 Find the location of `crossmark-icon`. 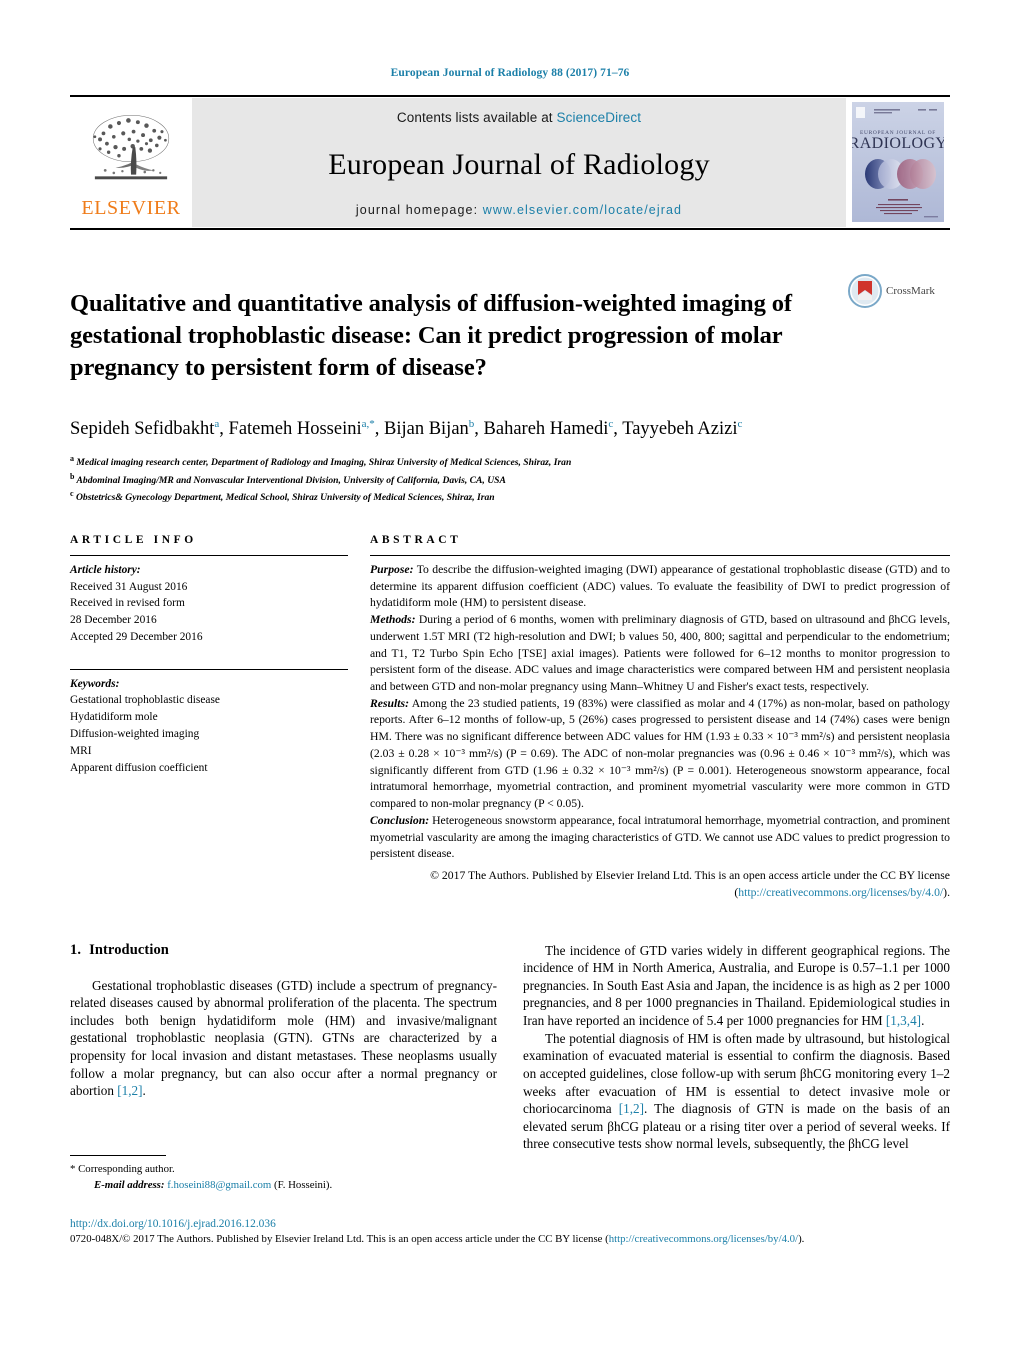

crossmark-icon is located at coordinates (865, 290).